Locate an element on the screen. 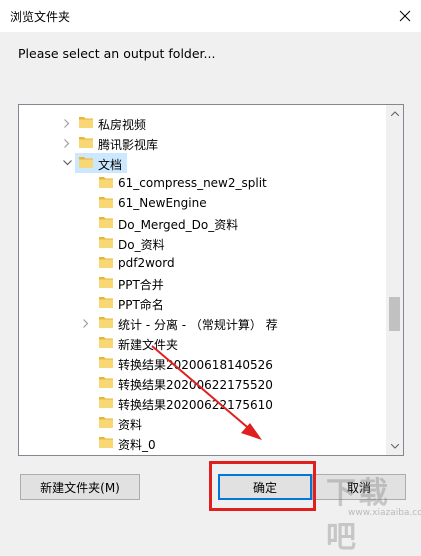 Image resolution: width=421 pixels, height=556 pixels. close-button is located at coordinates (405, 16).